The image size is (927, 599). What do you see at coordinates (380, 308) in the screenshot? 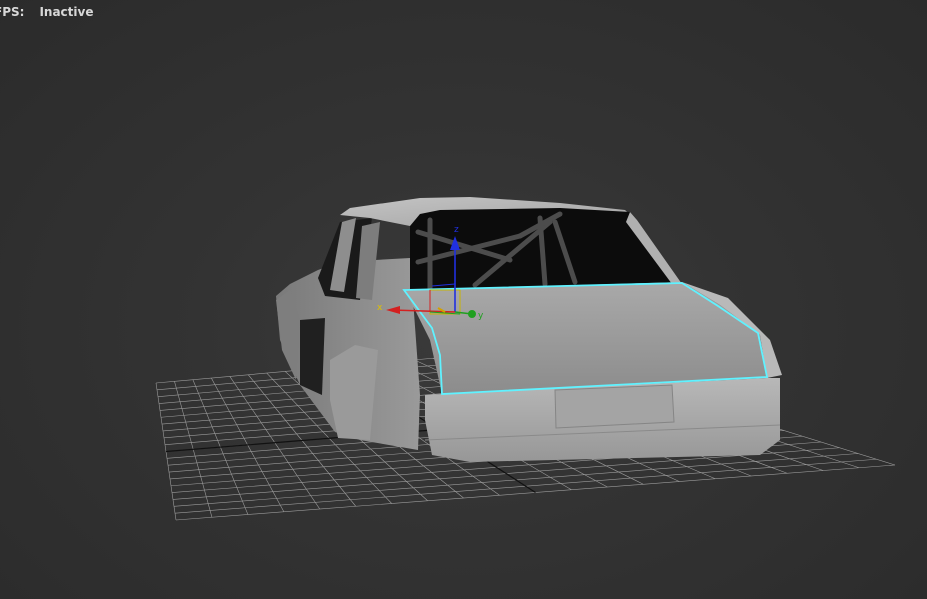
I see `gizmo-x-label: x` at bounding box center [380, 308].